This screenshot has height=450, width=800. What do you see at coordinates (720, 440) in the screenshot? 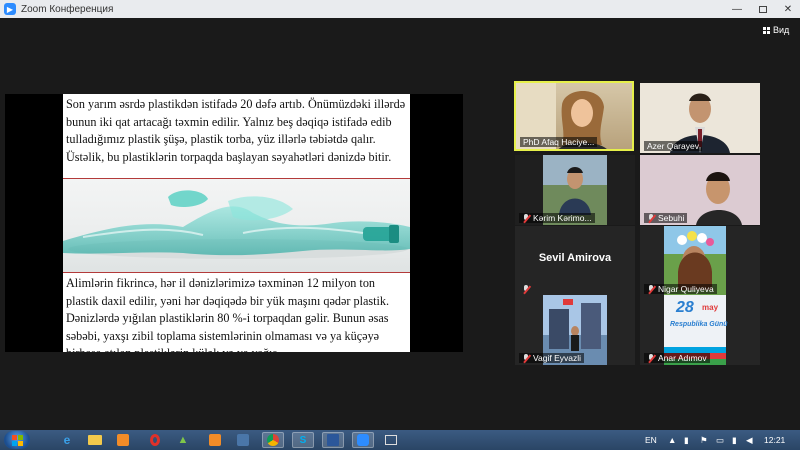
I see `tray-battery-icon: ▭` at bounding box center [720, 440].